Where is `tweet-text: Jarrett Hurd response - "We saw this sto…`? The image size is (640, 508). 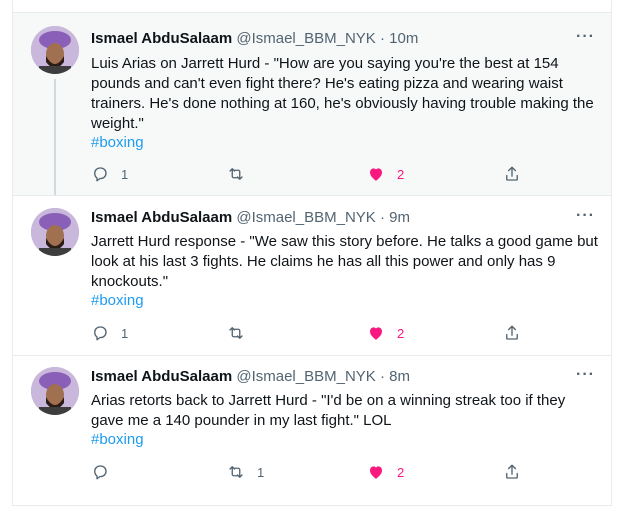 tweet-text: Jarrett Hurd response - "We saw this sto… is located at coordinates (344, 261).